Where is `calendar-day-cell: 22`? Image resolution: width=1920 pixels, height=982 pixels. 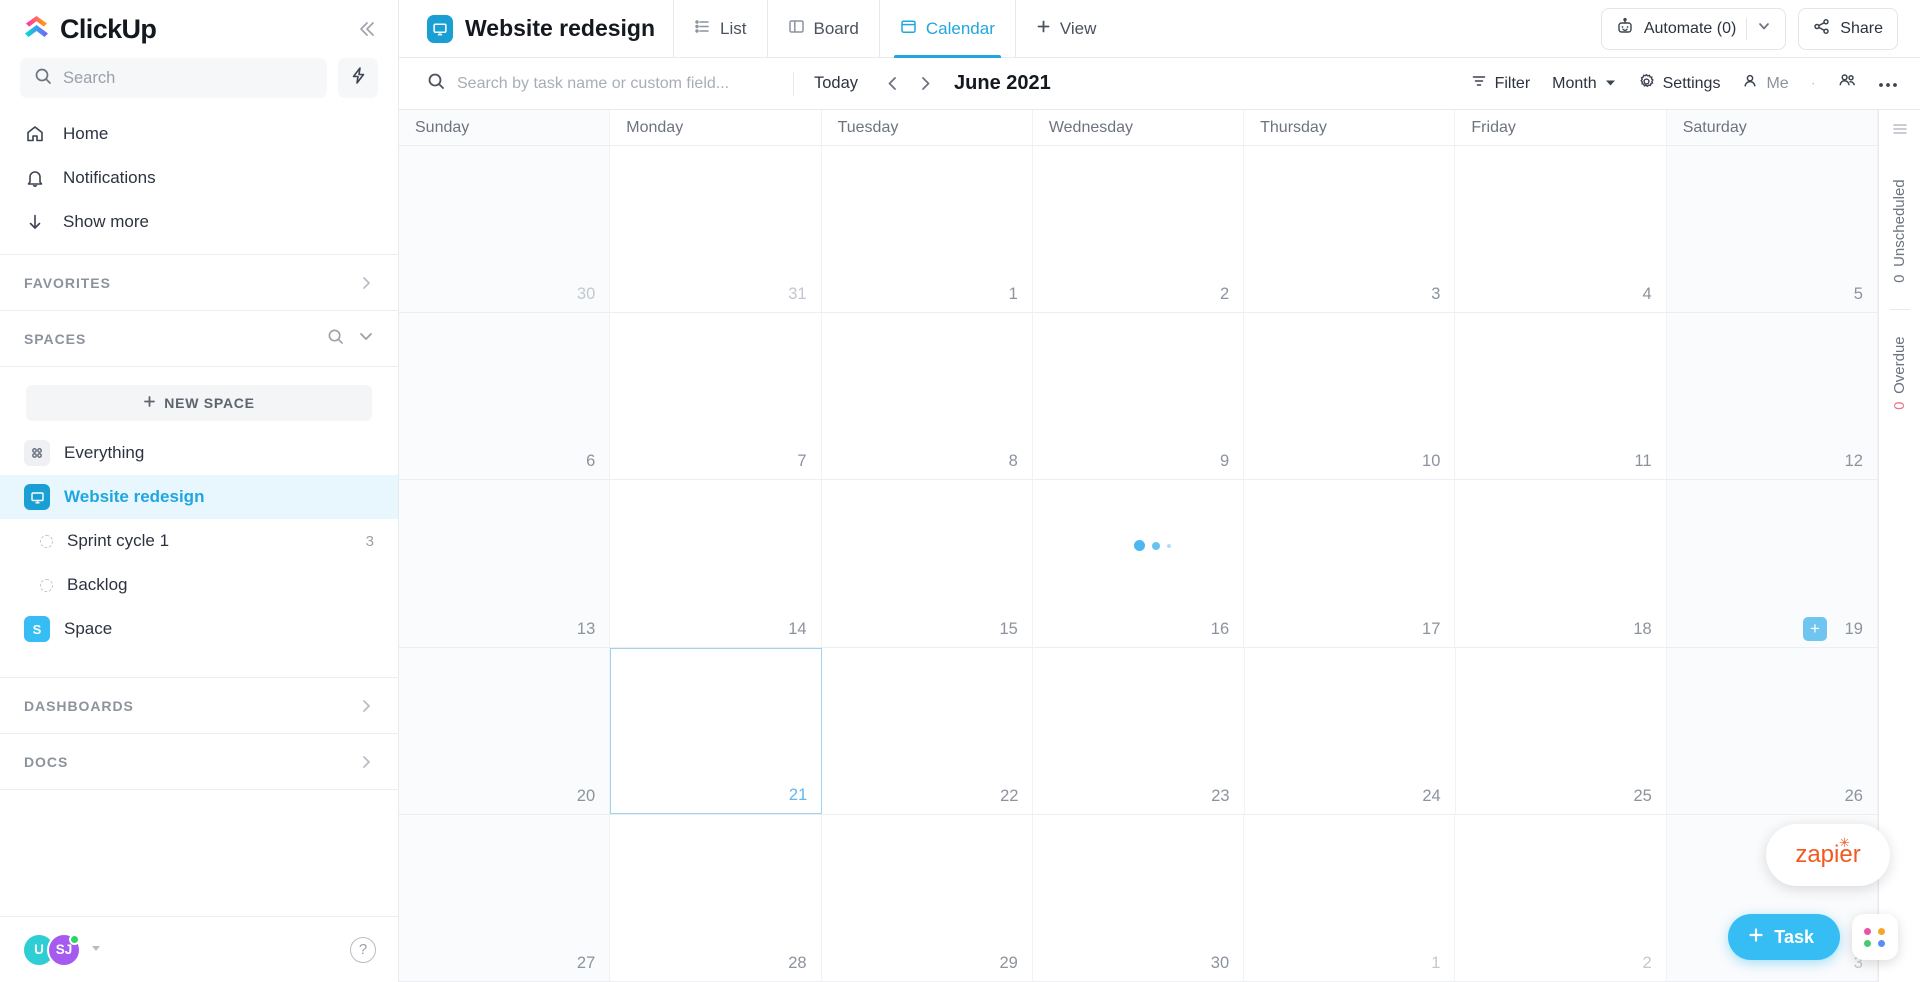 calendar-day-cell: 22 is located at coordinates (928, 730).